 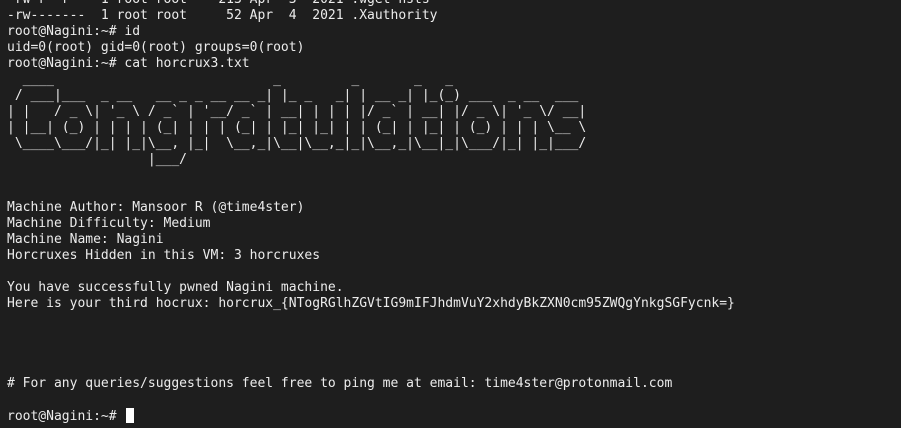 What do you see at coordinates (156, 207) in the screenshot?
I see `terminal-line: Machine Author: Mansoor R (@time4ster)` at bounding box center [156, 207].